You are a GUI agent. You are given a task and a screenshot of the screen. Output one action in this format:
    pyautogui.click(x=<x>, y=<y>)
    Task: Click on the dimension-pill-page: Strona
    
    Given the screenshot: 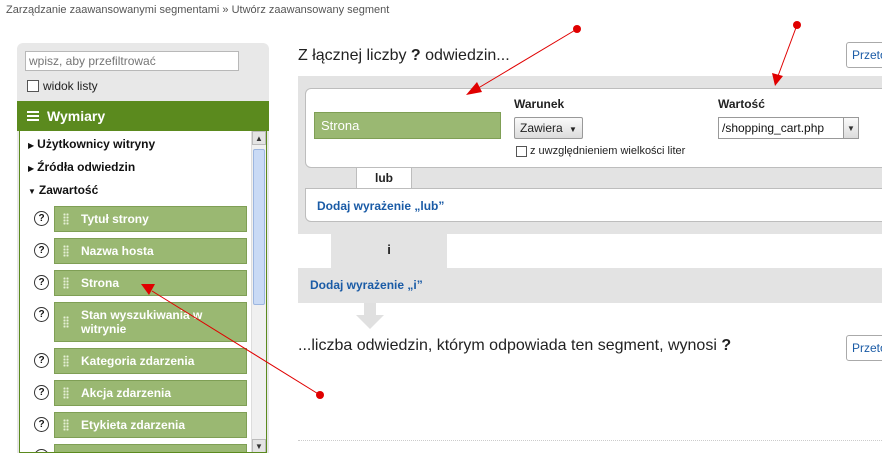 What is the action you would take?
    pyautogui.click(x=150, y=283)
    